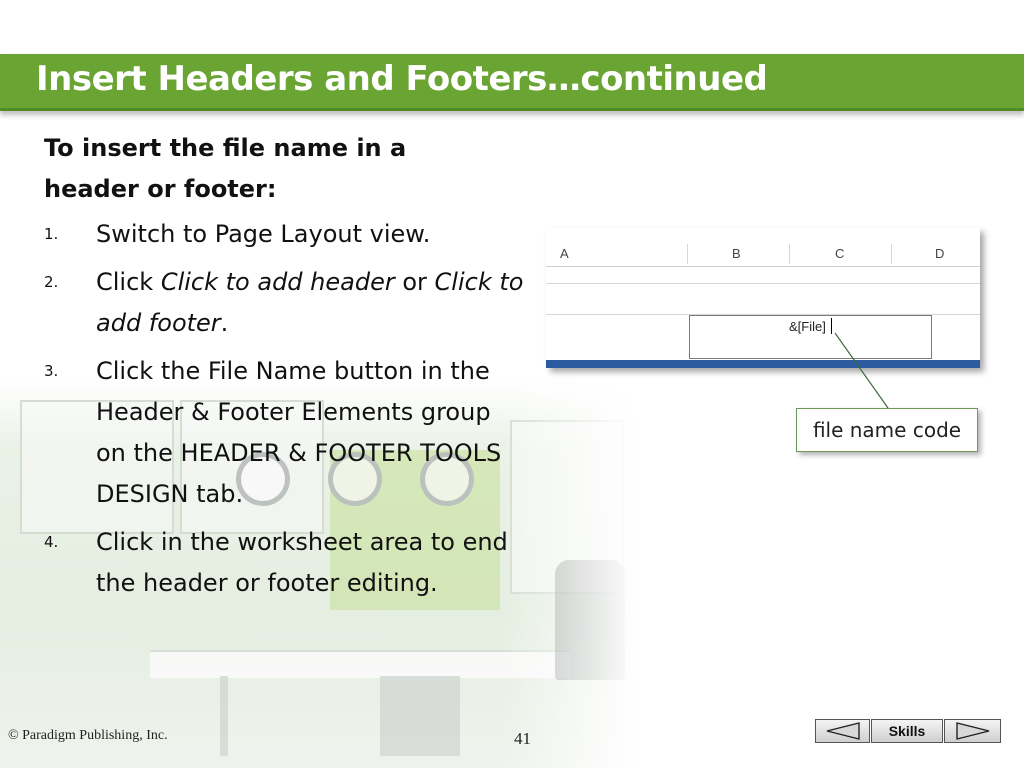 This screenshot has width=1024, height=768. What do you see at coordinates (861, 370) in the screenshot?
I see `callout-leader-line` at bounding box center [861, 370].